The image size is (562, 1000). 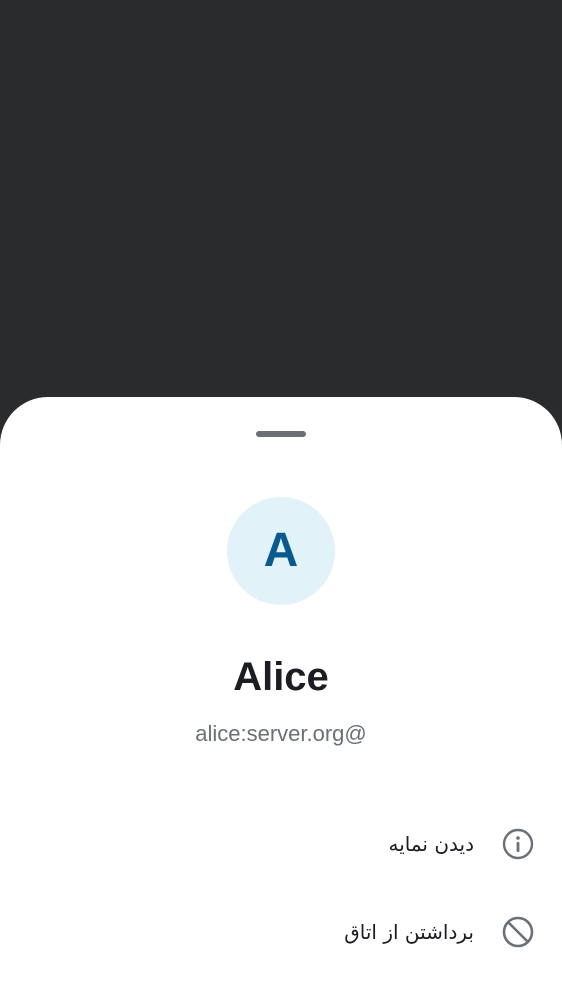 What do you see at coordinates (518, 844) in the screenshot?
I see `info-icon` at bounding box center [518, 844].